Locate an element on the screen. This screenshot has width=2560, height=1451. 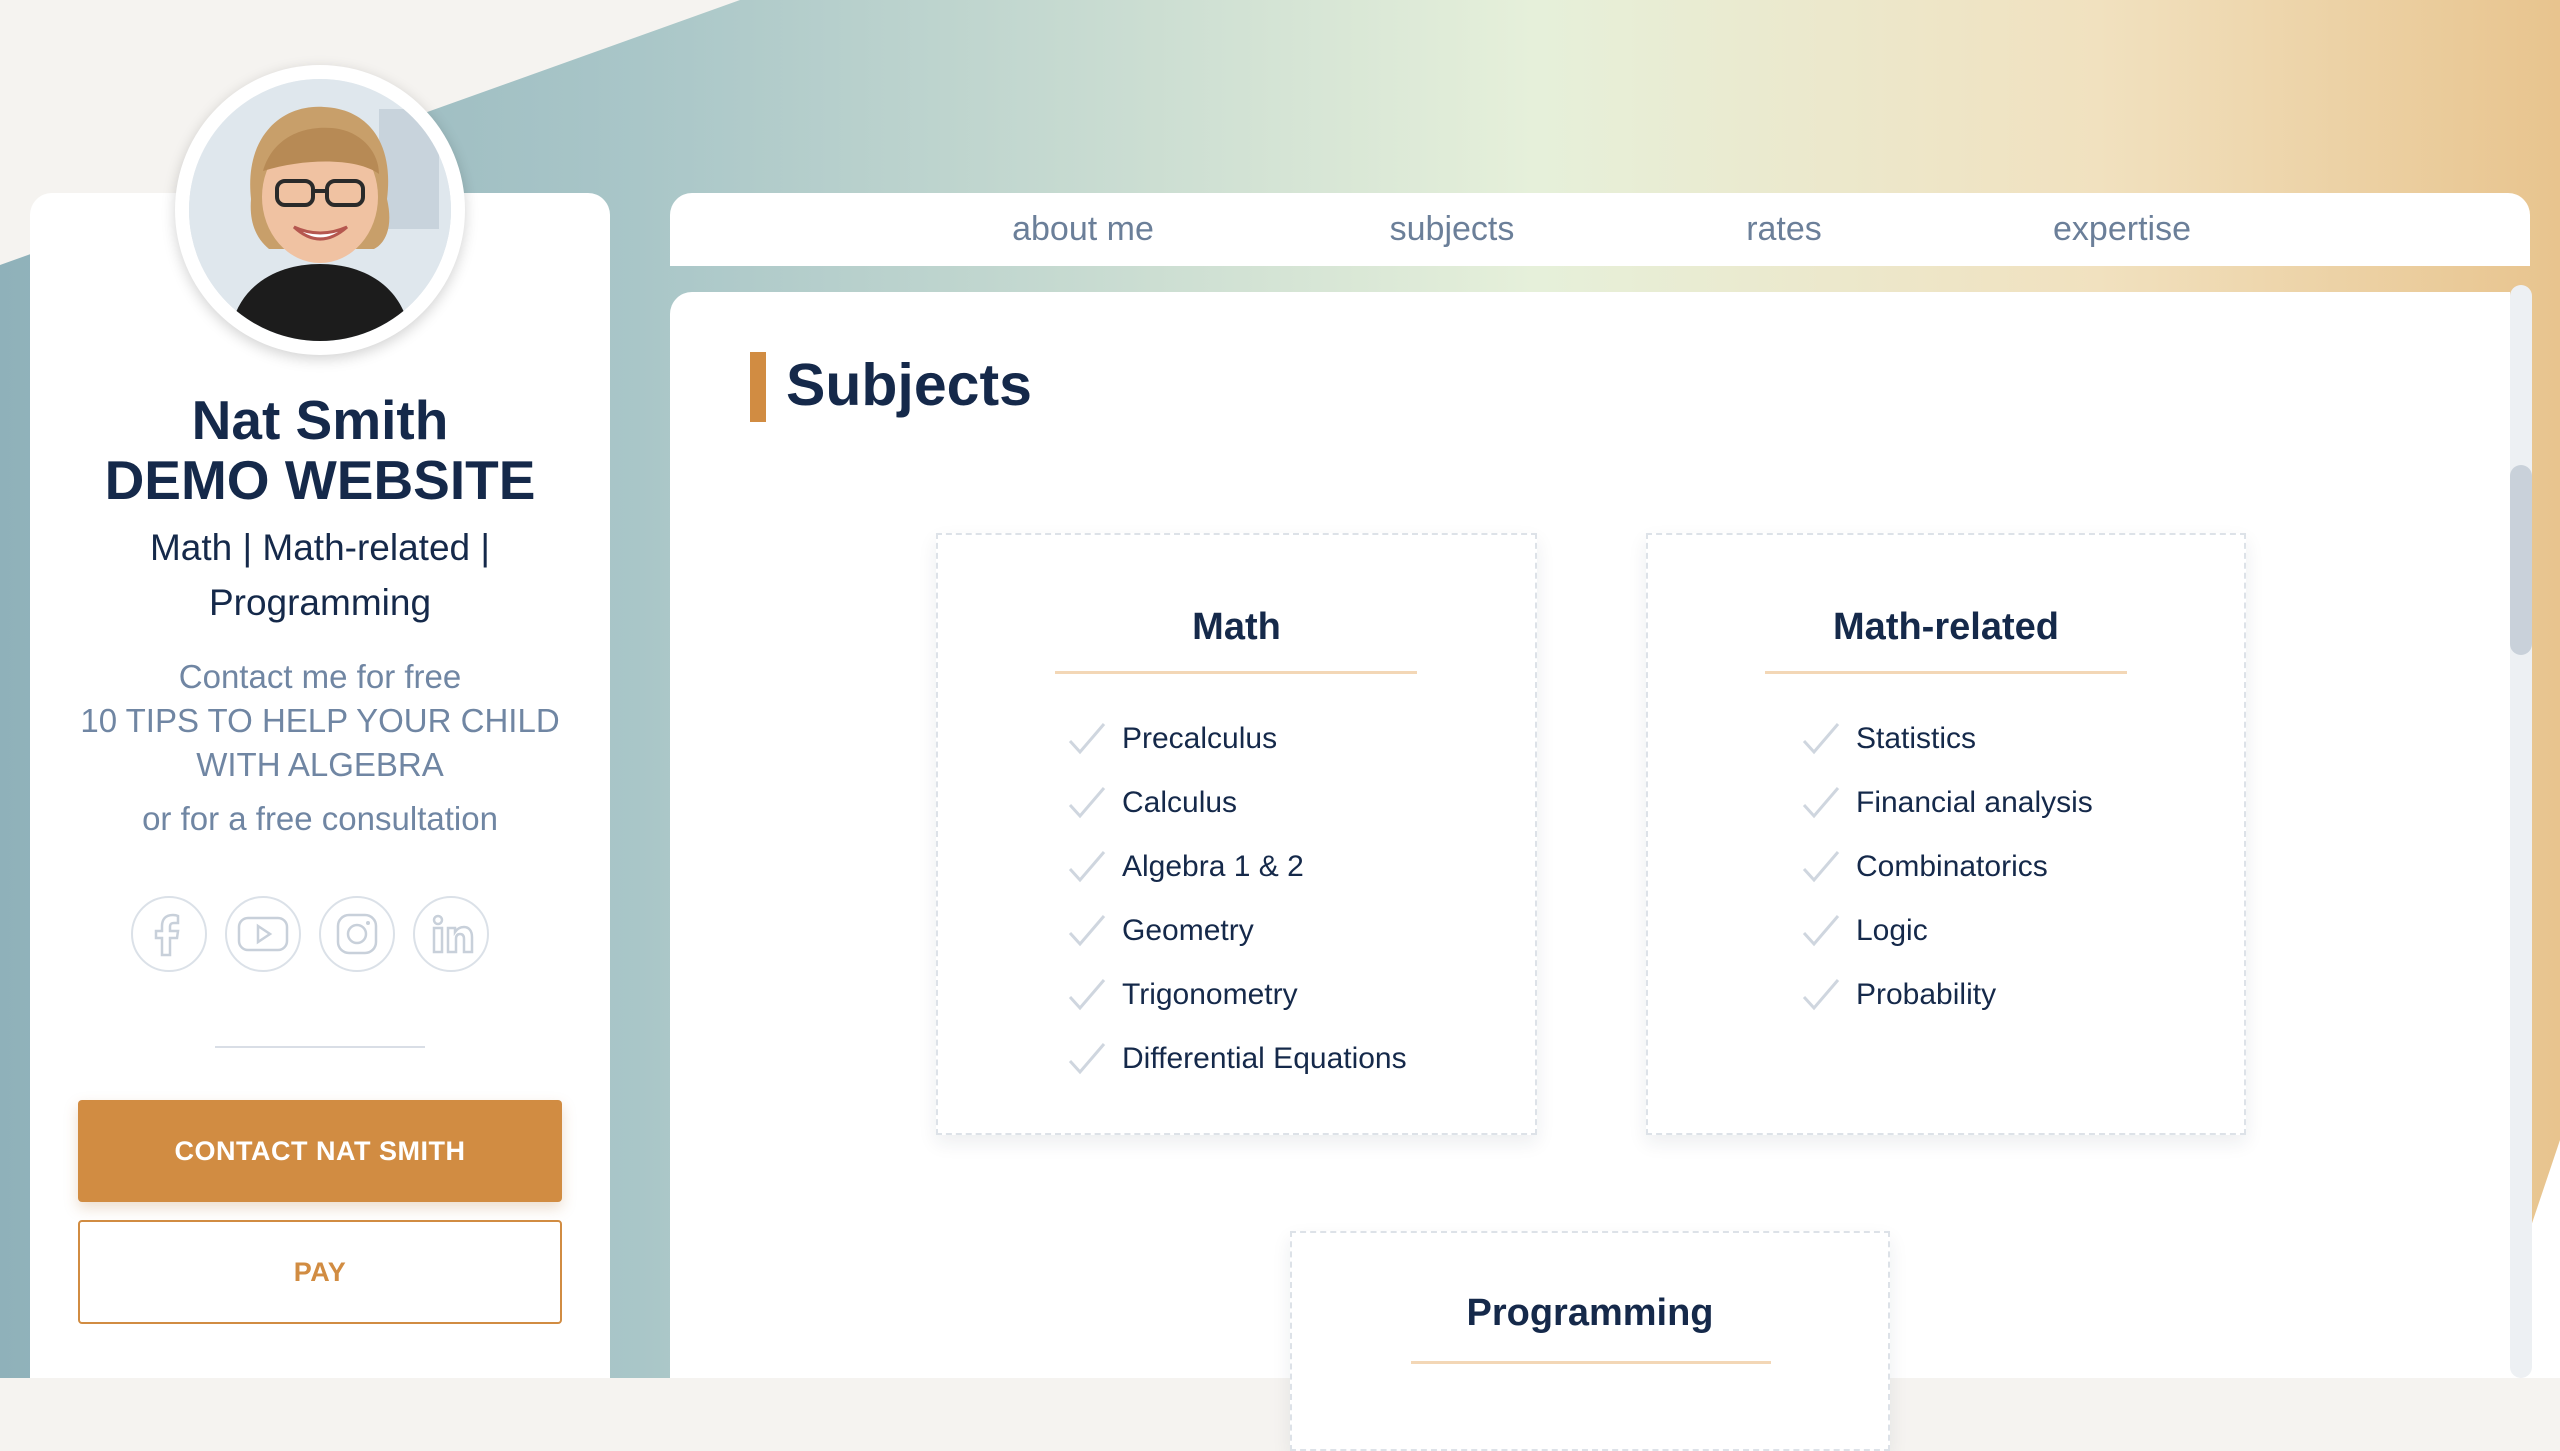
contact-button: CONTACT NAT SMITH is located at coordinates (320, 1151).